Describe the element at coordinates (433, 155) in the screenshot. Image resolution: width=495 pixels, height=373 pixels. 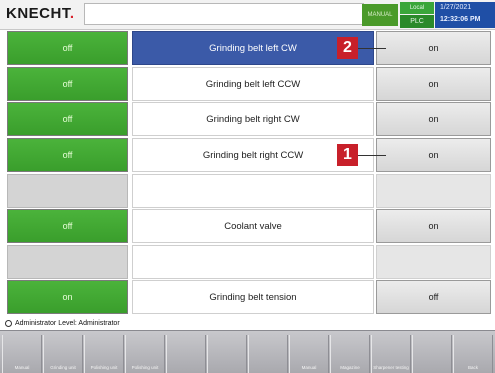
I see `action-button-grinding-belt-right-ccw: on` at that location.